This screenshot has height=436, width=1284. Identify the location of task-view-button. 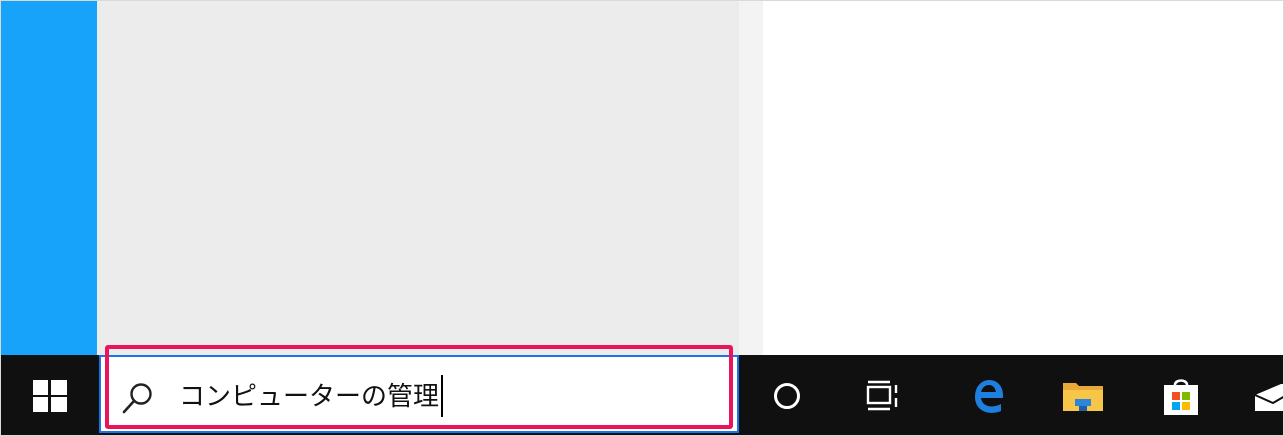
(883, 395).